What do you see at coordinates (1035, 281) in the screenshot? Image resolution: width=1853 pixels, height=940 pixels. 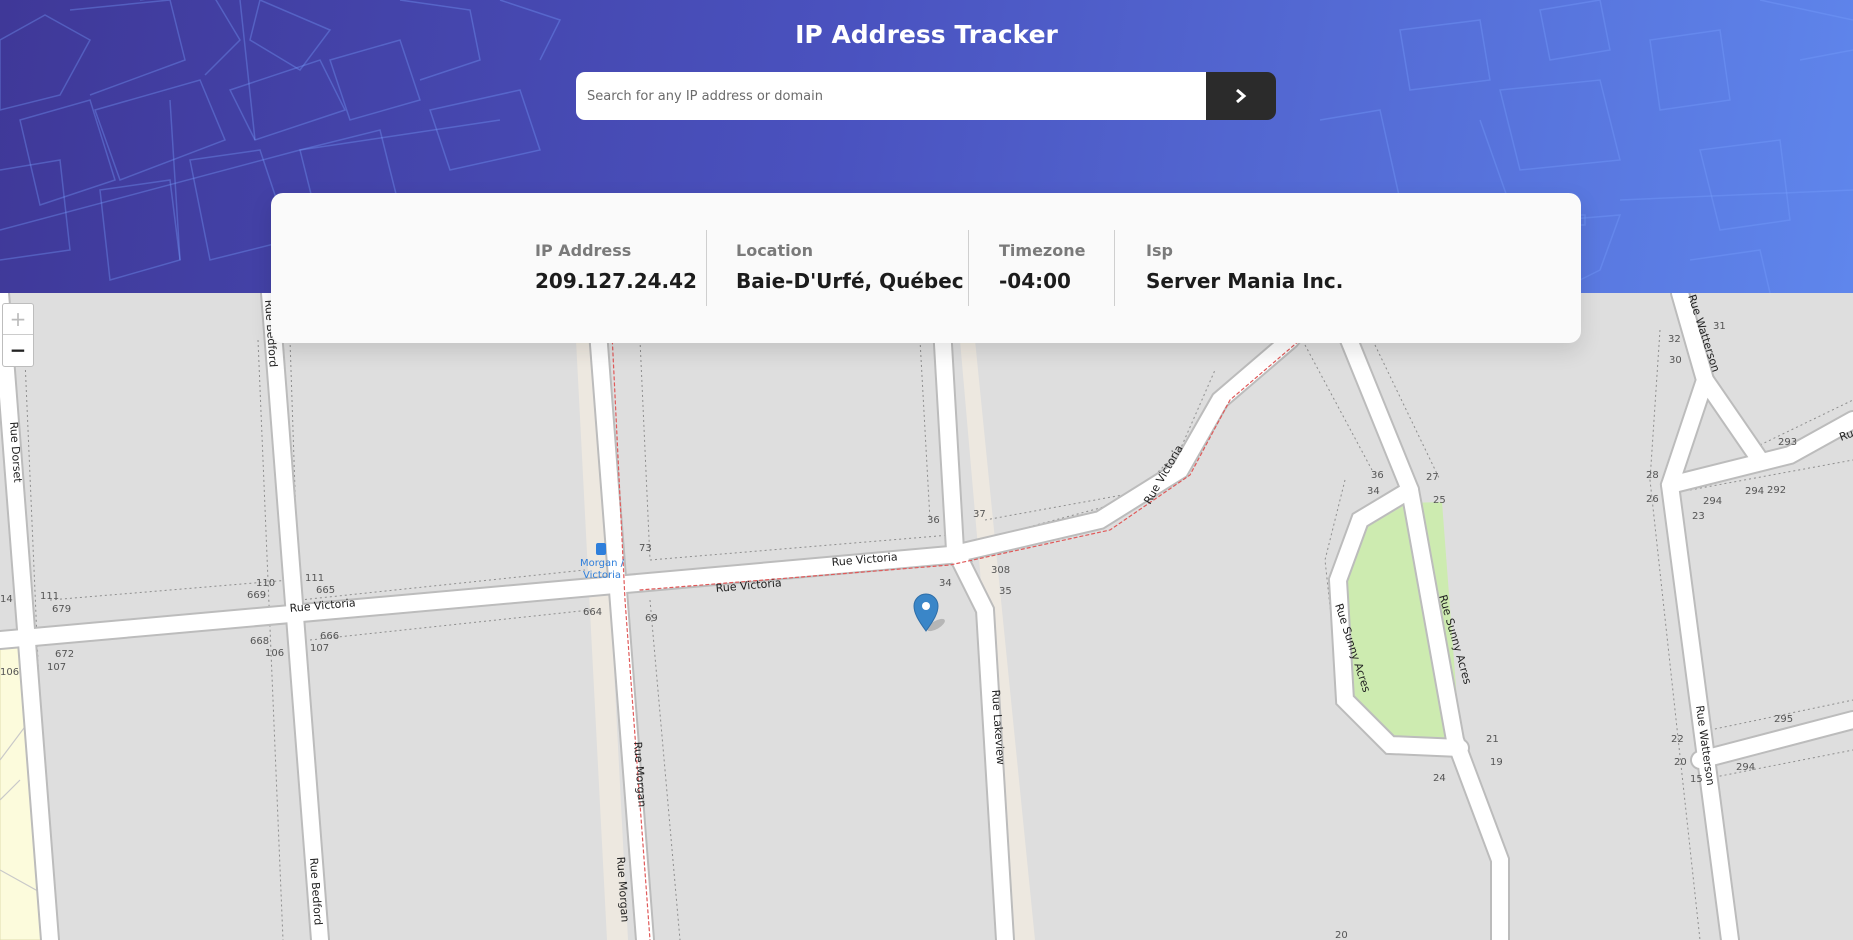 I see `timezone-value: -04:00` at bounding box center [1035, 281].